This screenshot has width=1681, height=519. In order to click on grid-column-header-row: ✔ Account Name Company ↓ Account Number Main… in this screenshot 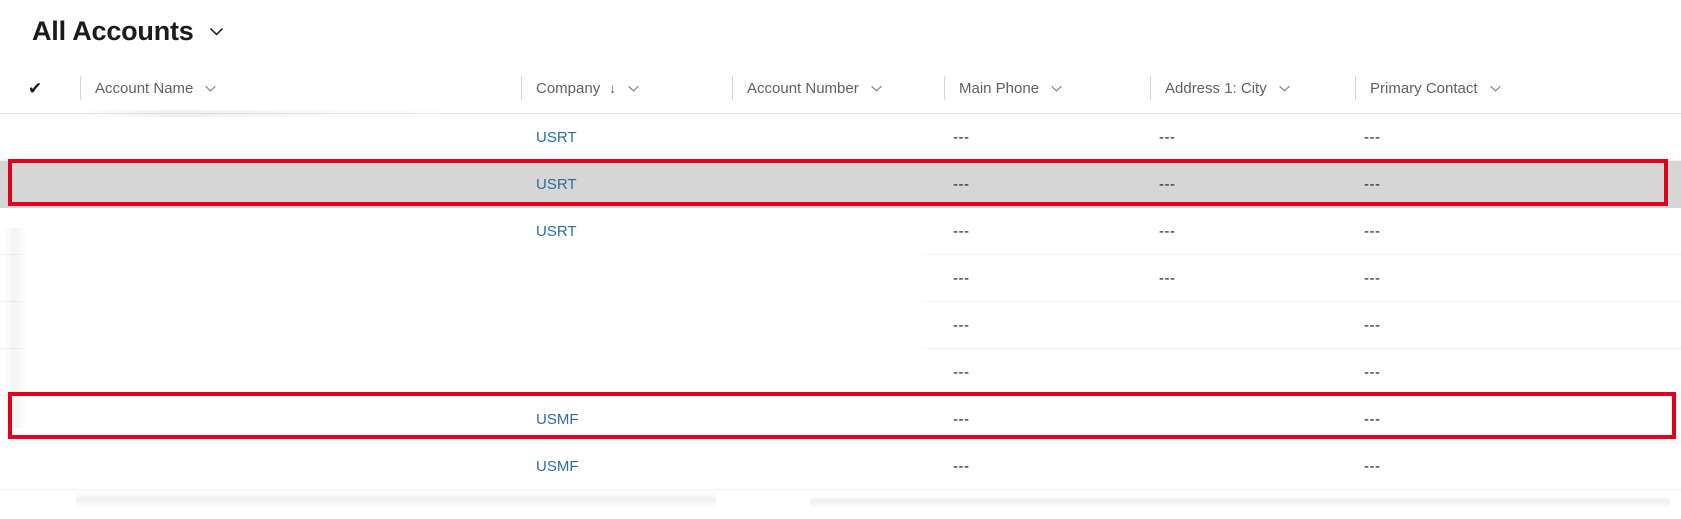, I will do `click(840, 88)`.